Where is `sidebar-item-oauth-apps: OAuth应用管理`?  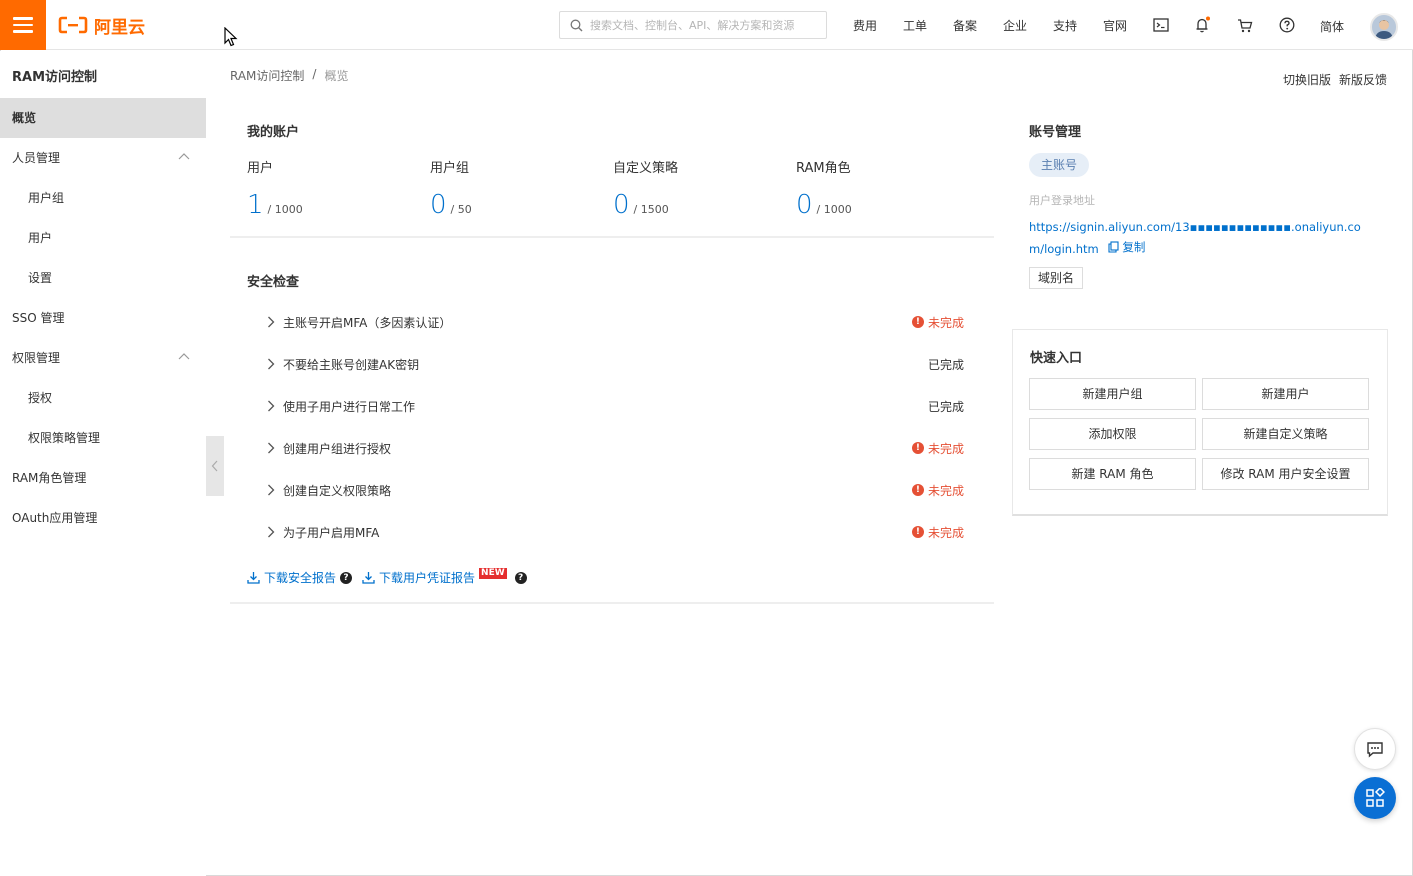 sidebar-item-oauth-apps: OAuth应用管理 is located at coordinates (103, 518).